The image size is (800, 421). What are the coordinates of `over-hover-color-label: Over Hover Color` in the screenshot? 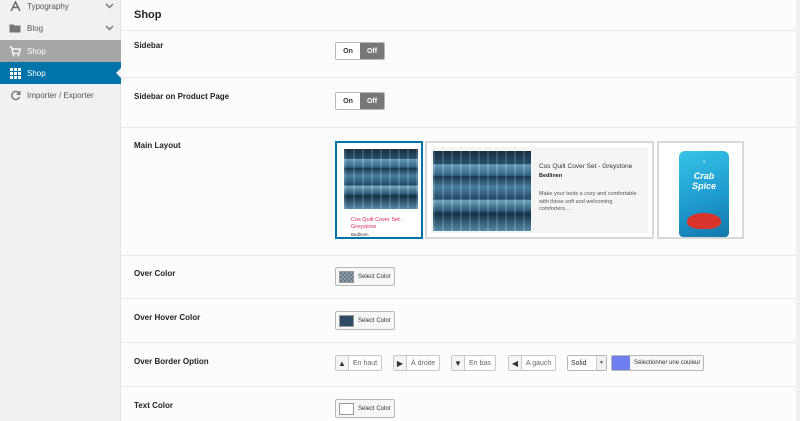 It's located at (167, 317).